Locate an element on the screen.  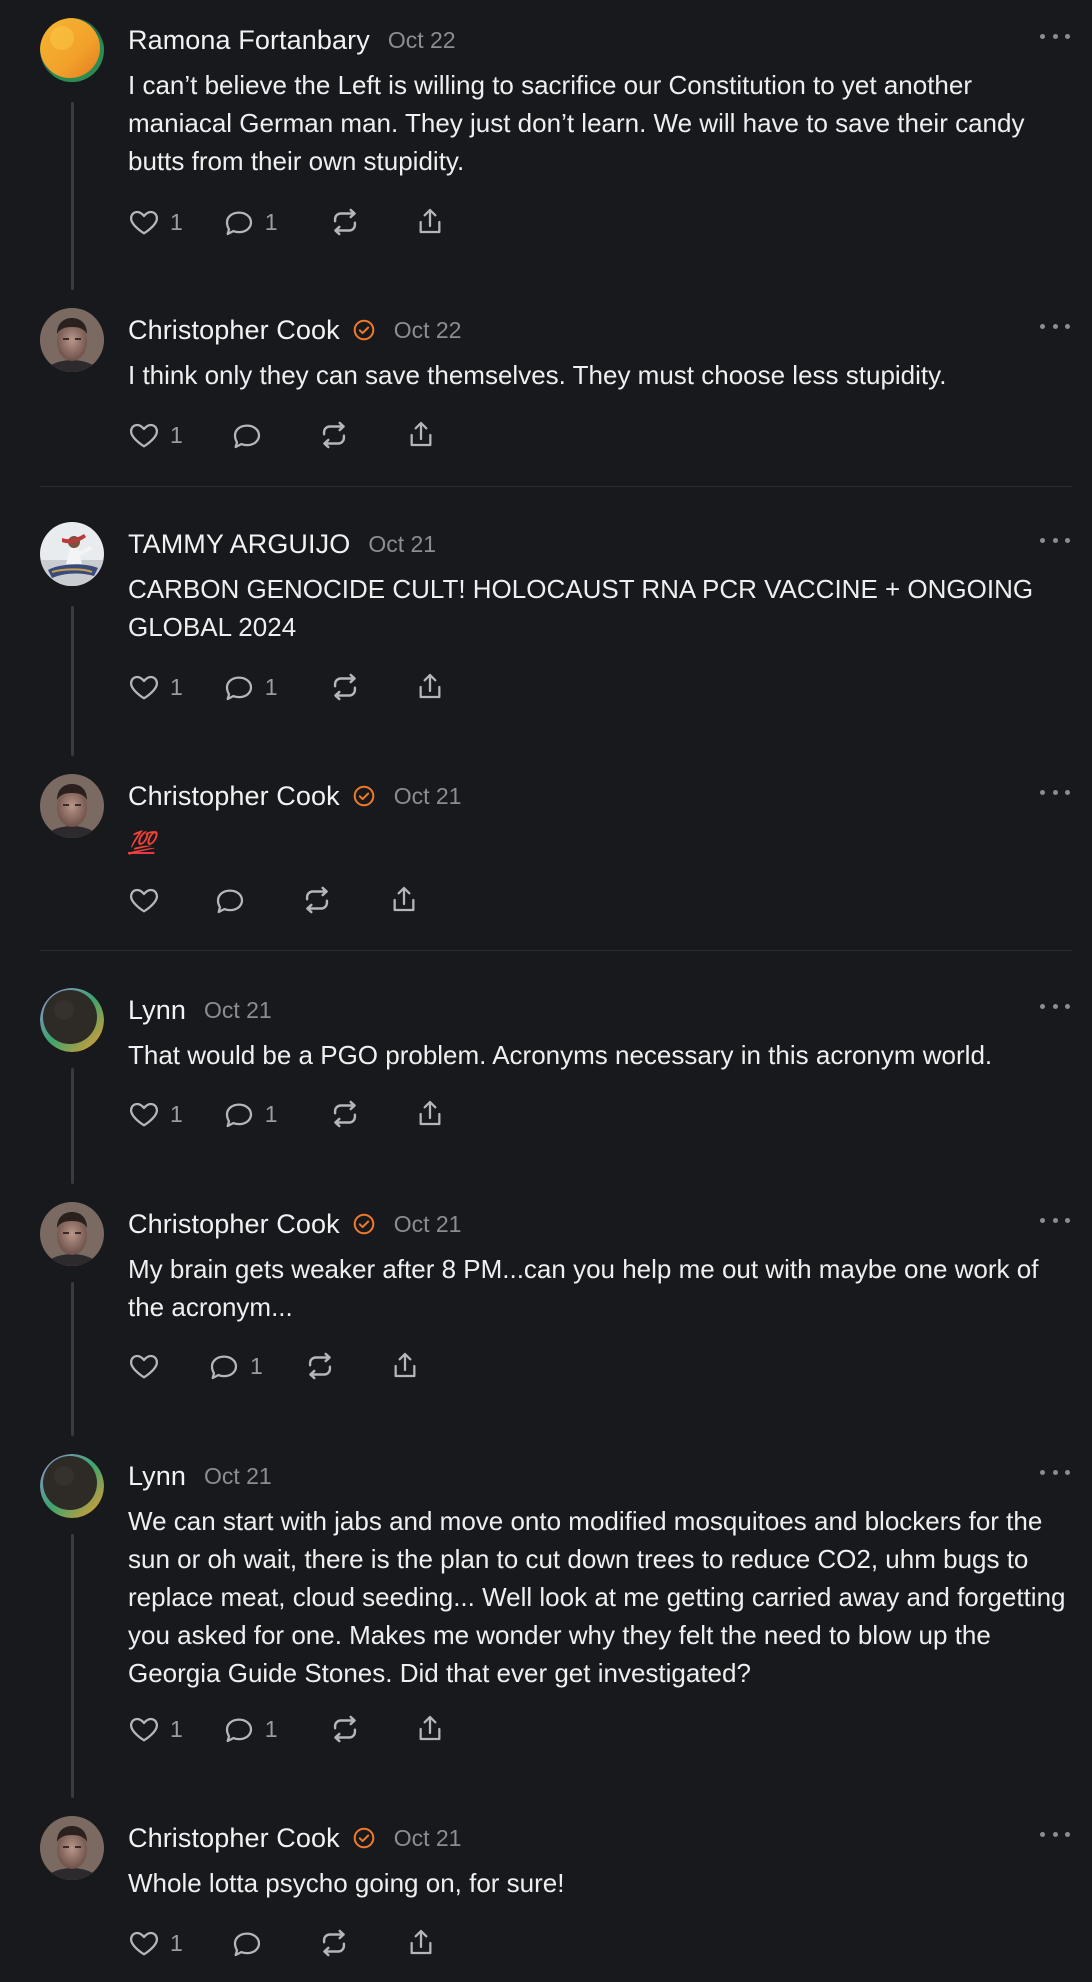
post-text: Whole lotta psycho going on, for sure! is located at coordinates (346, 1883).